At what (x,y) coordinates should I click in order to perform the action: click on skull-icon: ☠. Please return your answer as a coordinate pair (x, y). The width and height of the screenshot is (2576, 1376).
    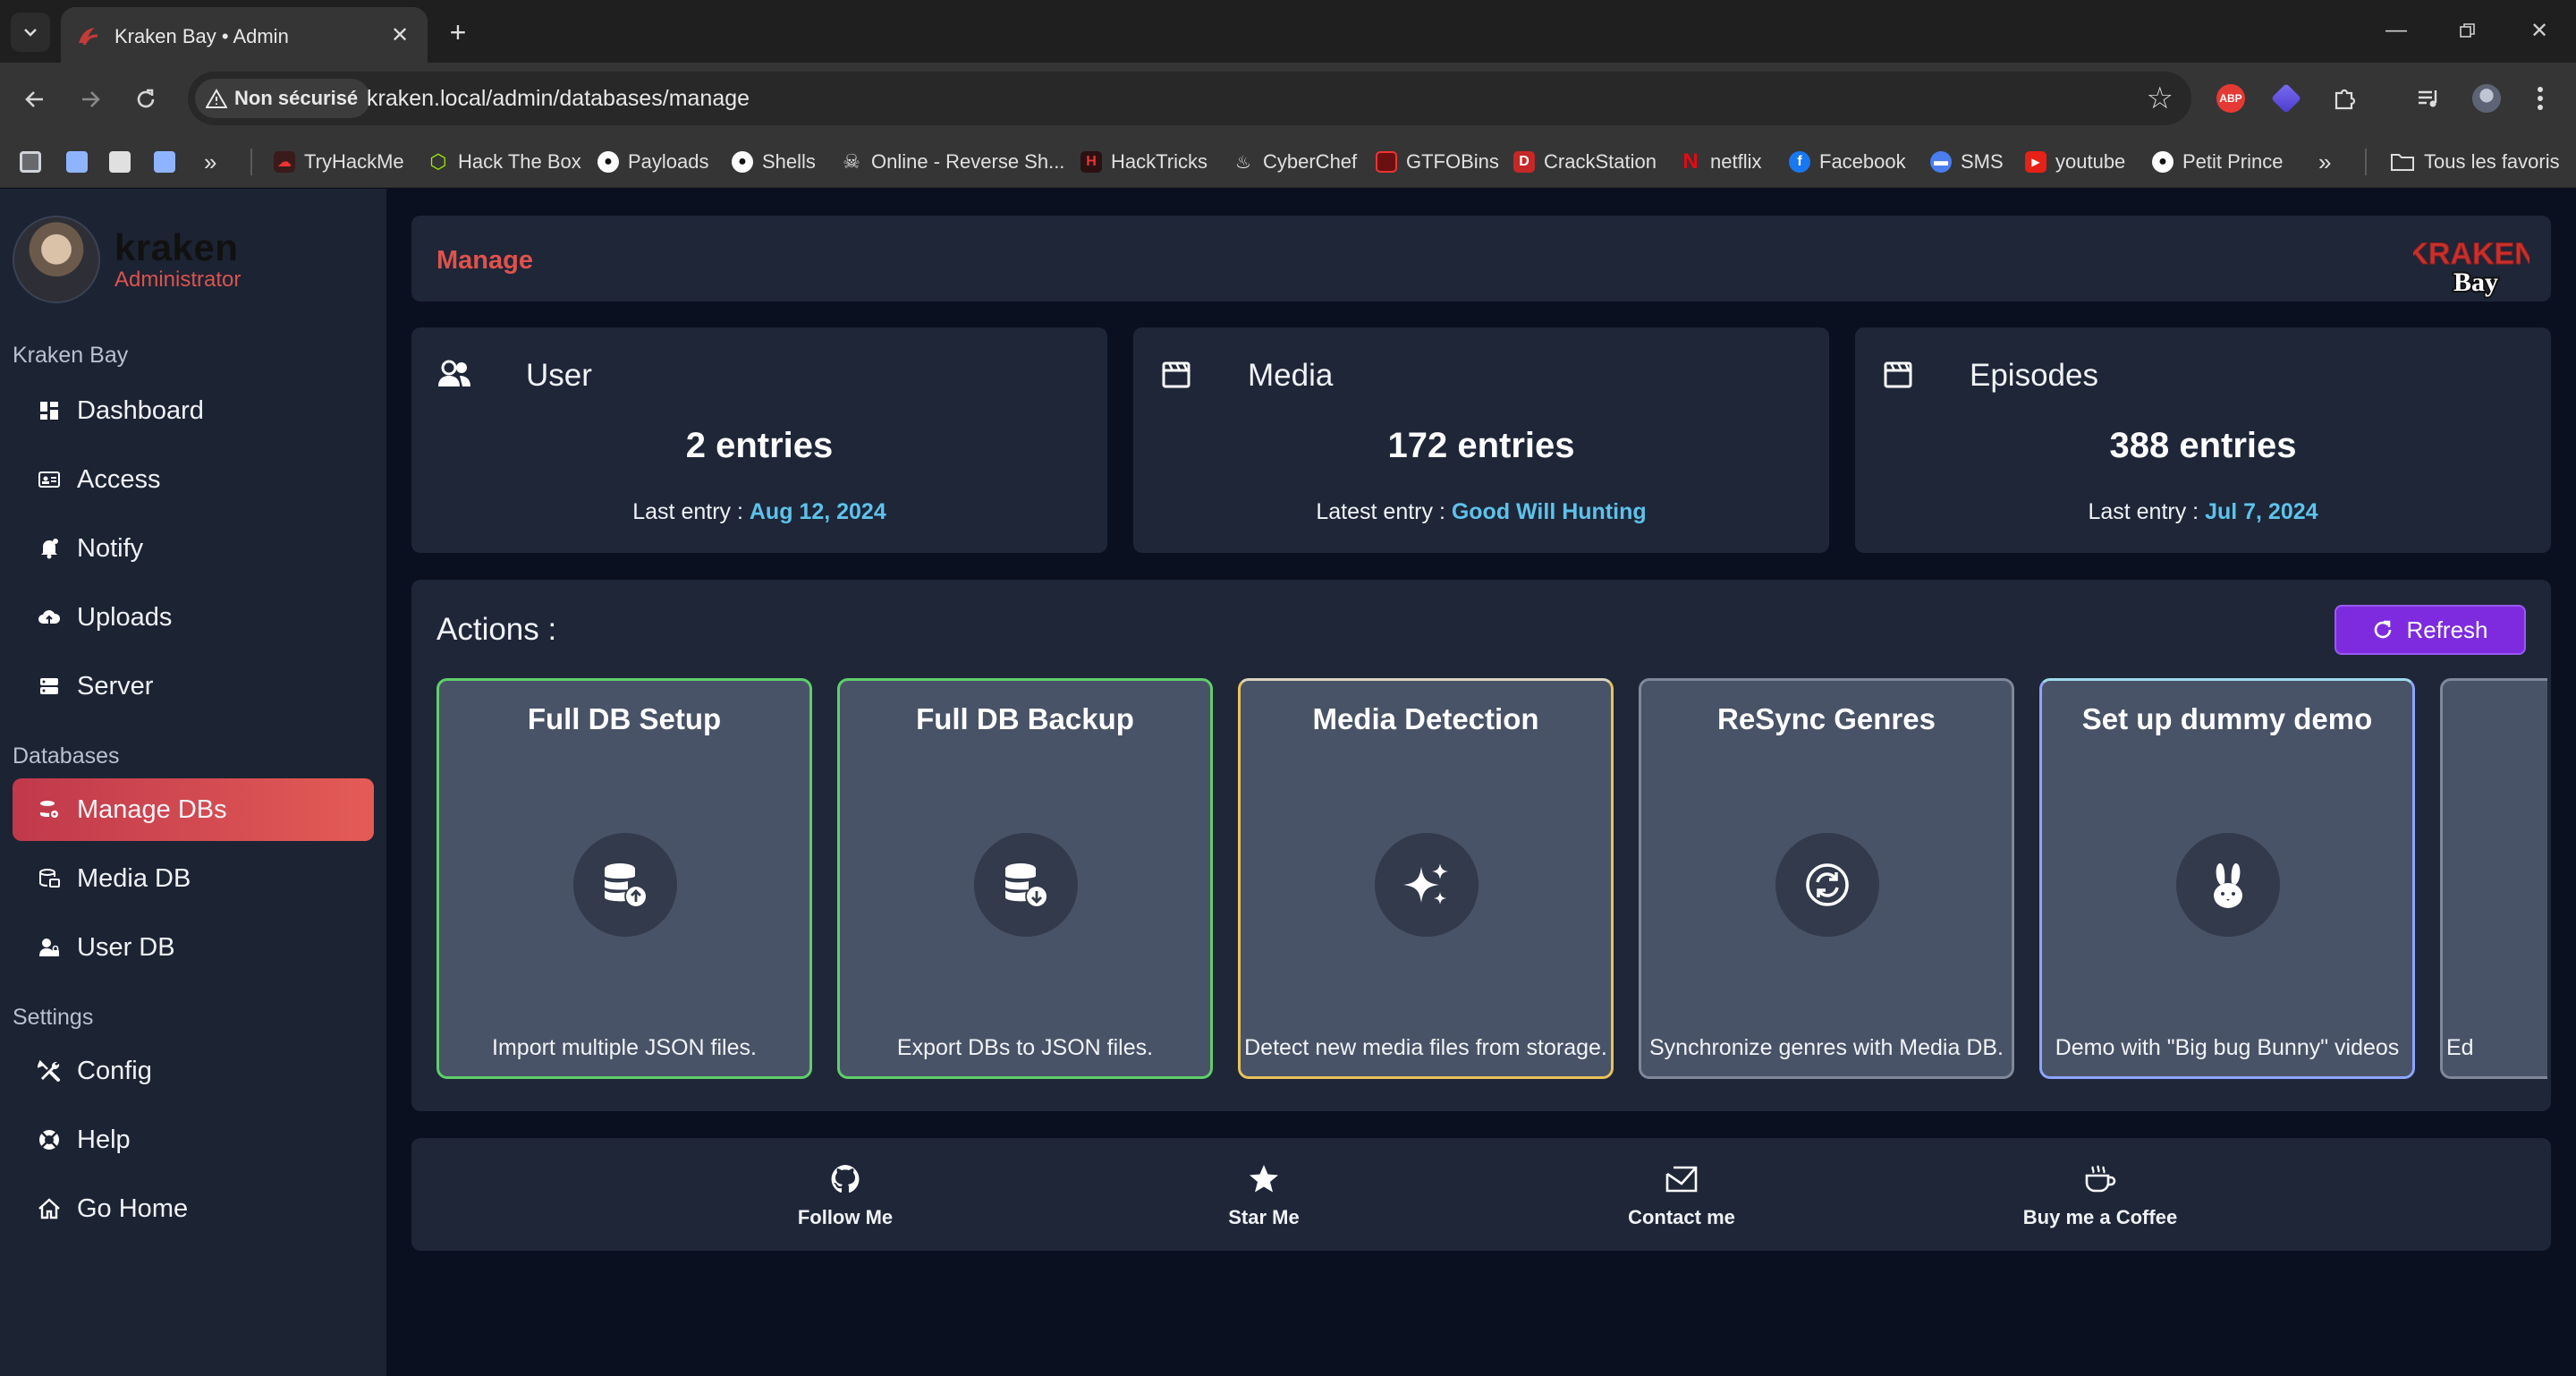
    Looking at the image, I should click on (851, 161).